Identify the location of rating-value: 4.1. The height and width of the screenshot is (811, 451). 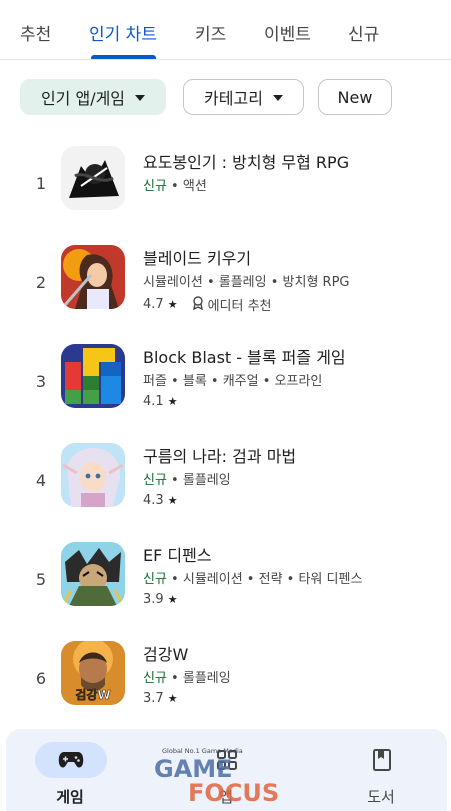
(153, 401).